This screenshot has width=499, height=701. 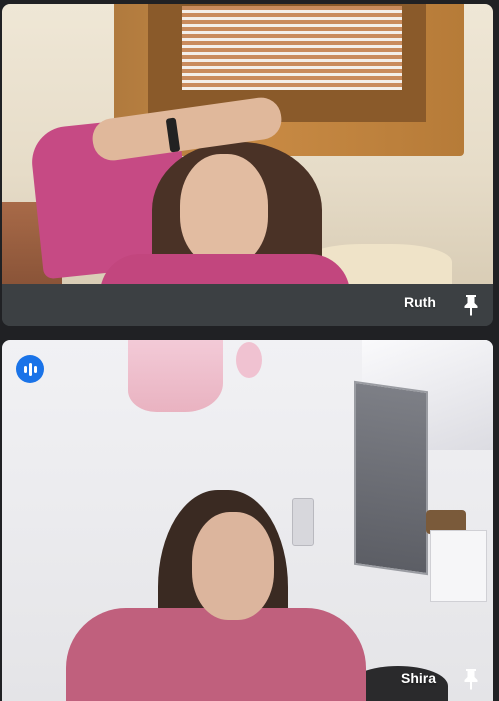 I want to click on window-blinds, so click(x=292, y=48).